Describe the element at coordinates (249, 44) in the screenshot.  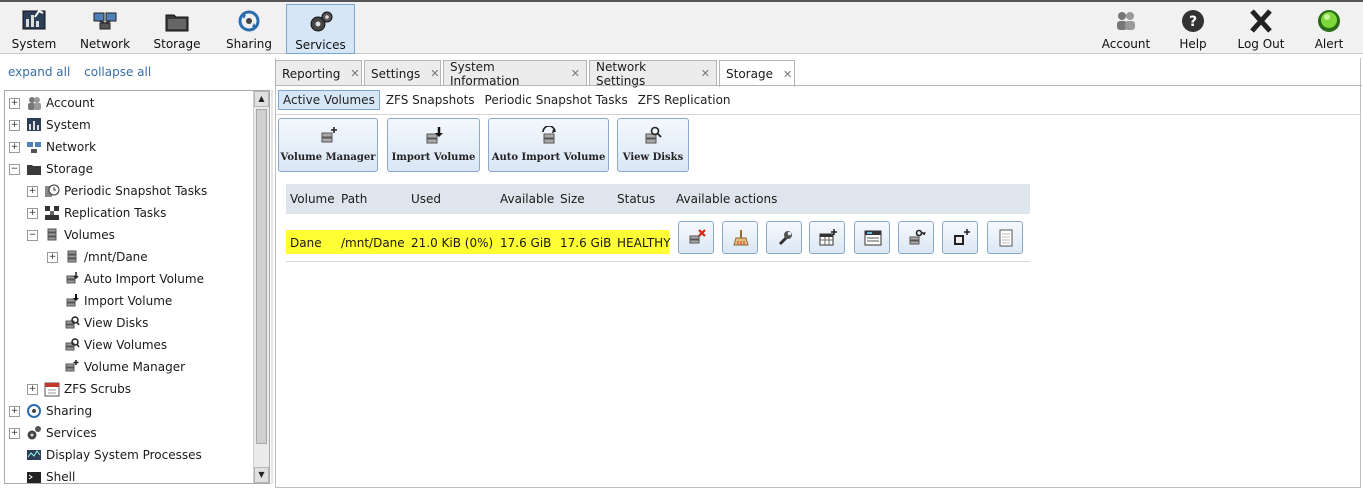
I see `top-sharing-label: Sharing` at that location.